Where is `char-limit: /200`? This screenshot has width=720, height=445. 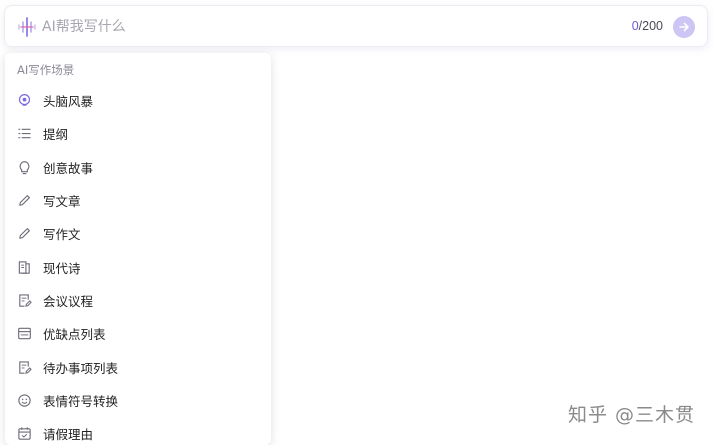 char-limit: /200 is located at coordinates (650, 26).